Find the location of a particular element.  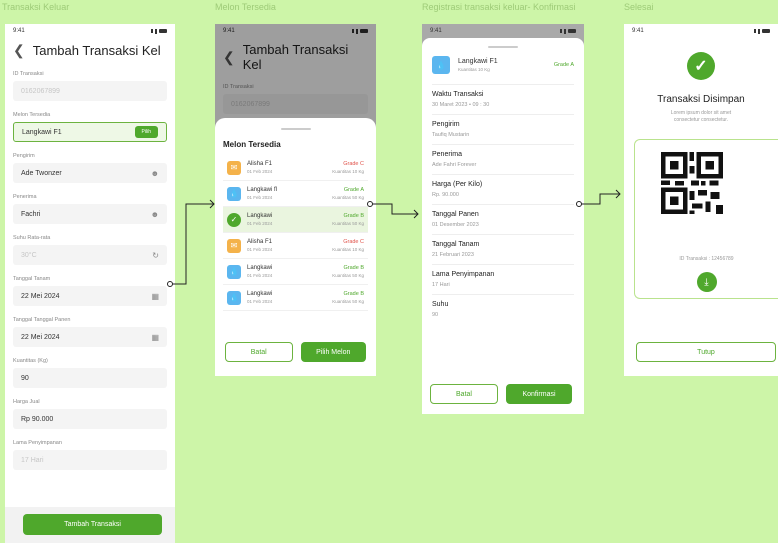

page-title: Tambah Transaksi Kel is located at coordinates (96, 50).